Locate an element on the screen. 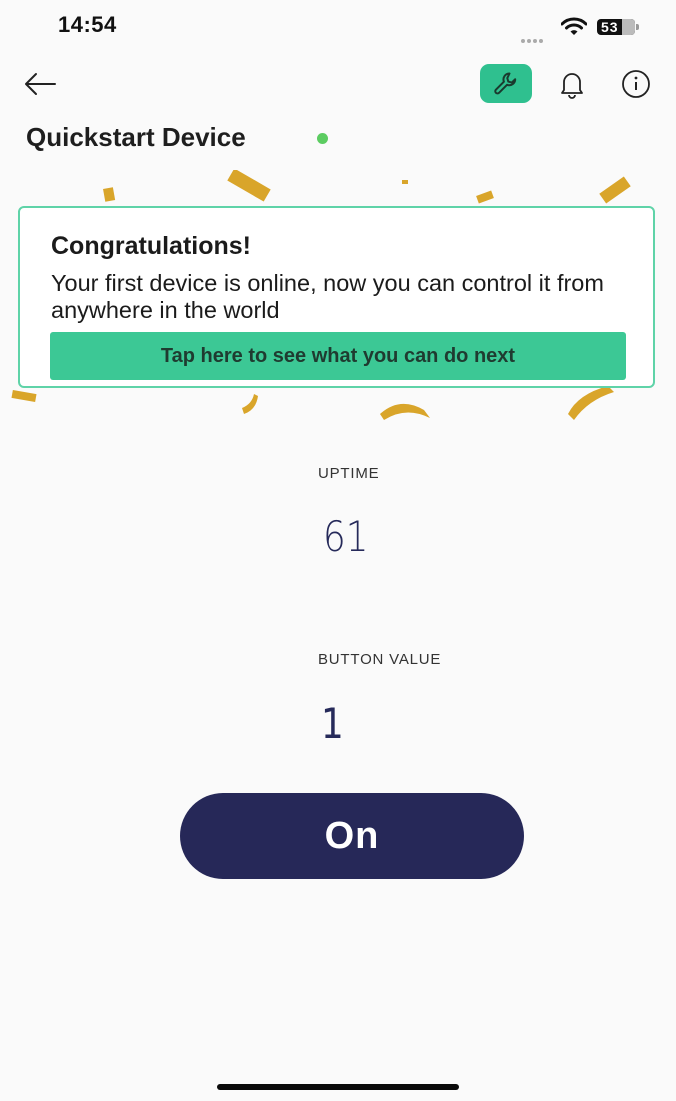 This screenshot has height=1101, width=676. status-time: 14:54 is located at coordinates (87, 24).